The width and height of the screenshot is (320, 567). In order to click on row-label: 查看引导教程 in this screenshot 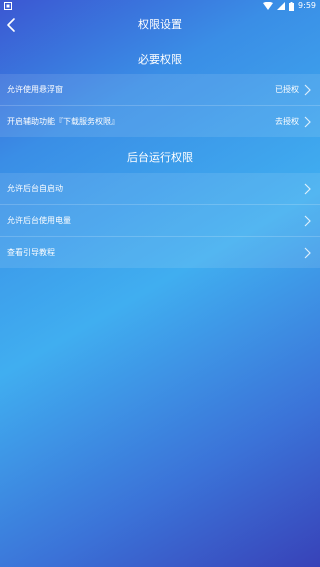, I will do `click(31, 252)`.